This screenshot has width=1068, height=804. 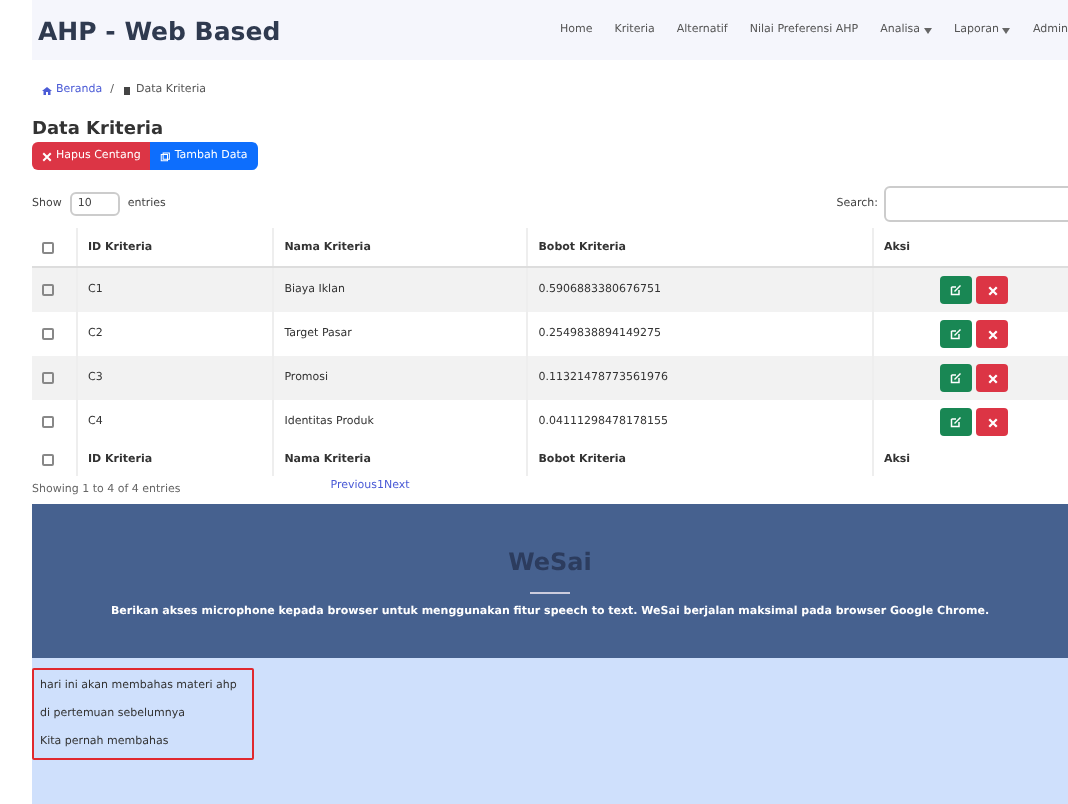 What do you see at coordinates (159, 30) in the screenshot?
I see `brand-title: AHP - Web Based` at bounding box center [159, 30].